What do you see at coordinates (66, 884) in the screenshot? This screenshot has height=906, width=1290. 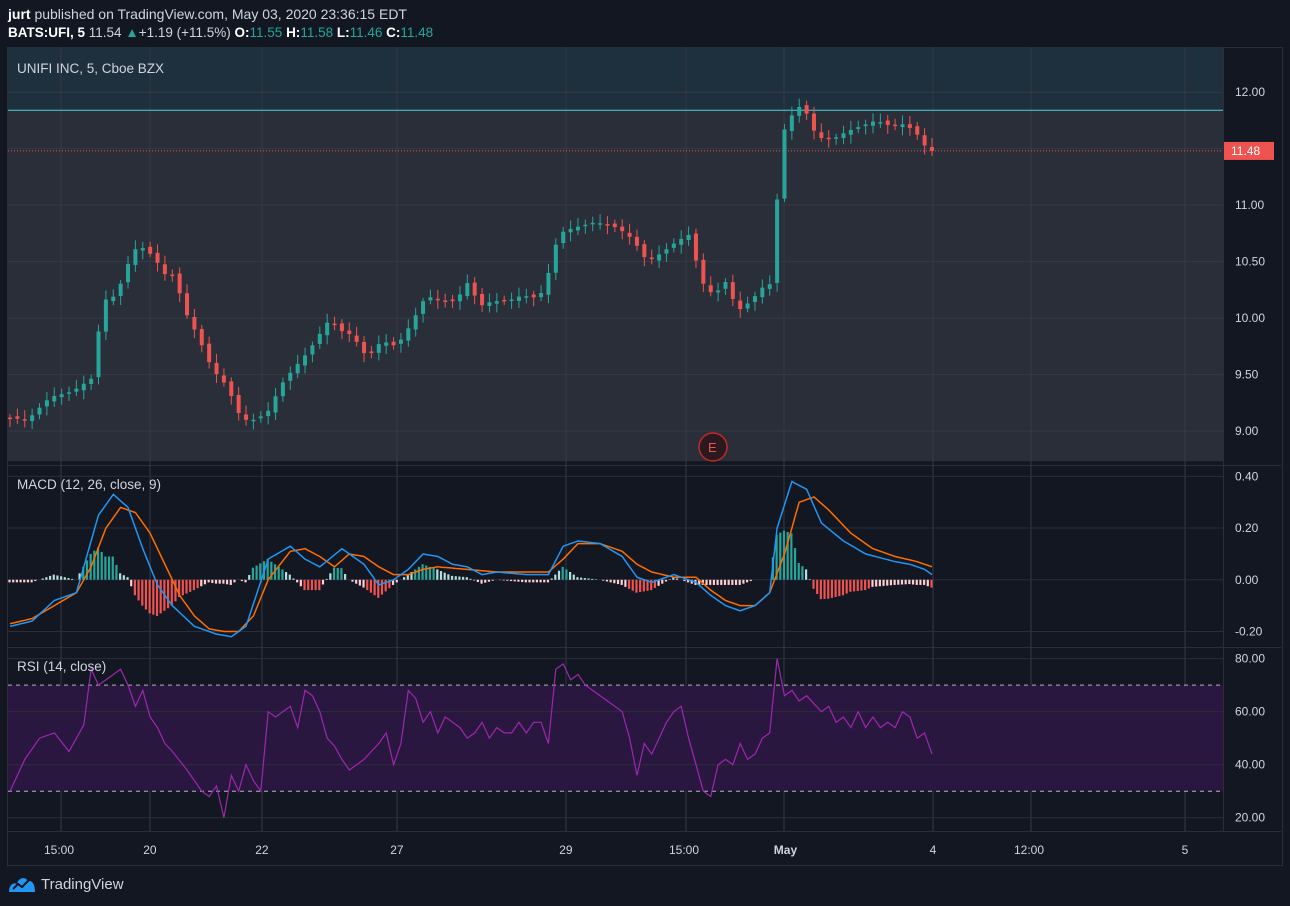 I see `footer-brand: TradingView` at bounding box center [66, 884].